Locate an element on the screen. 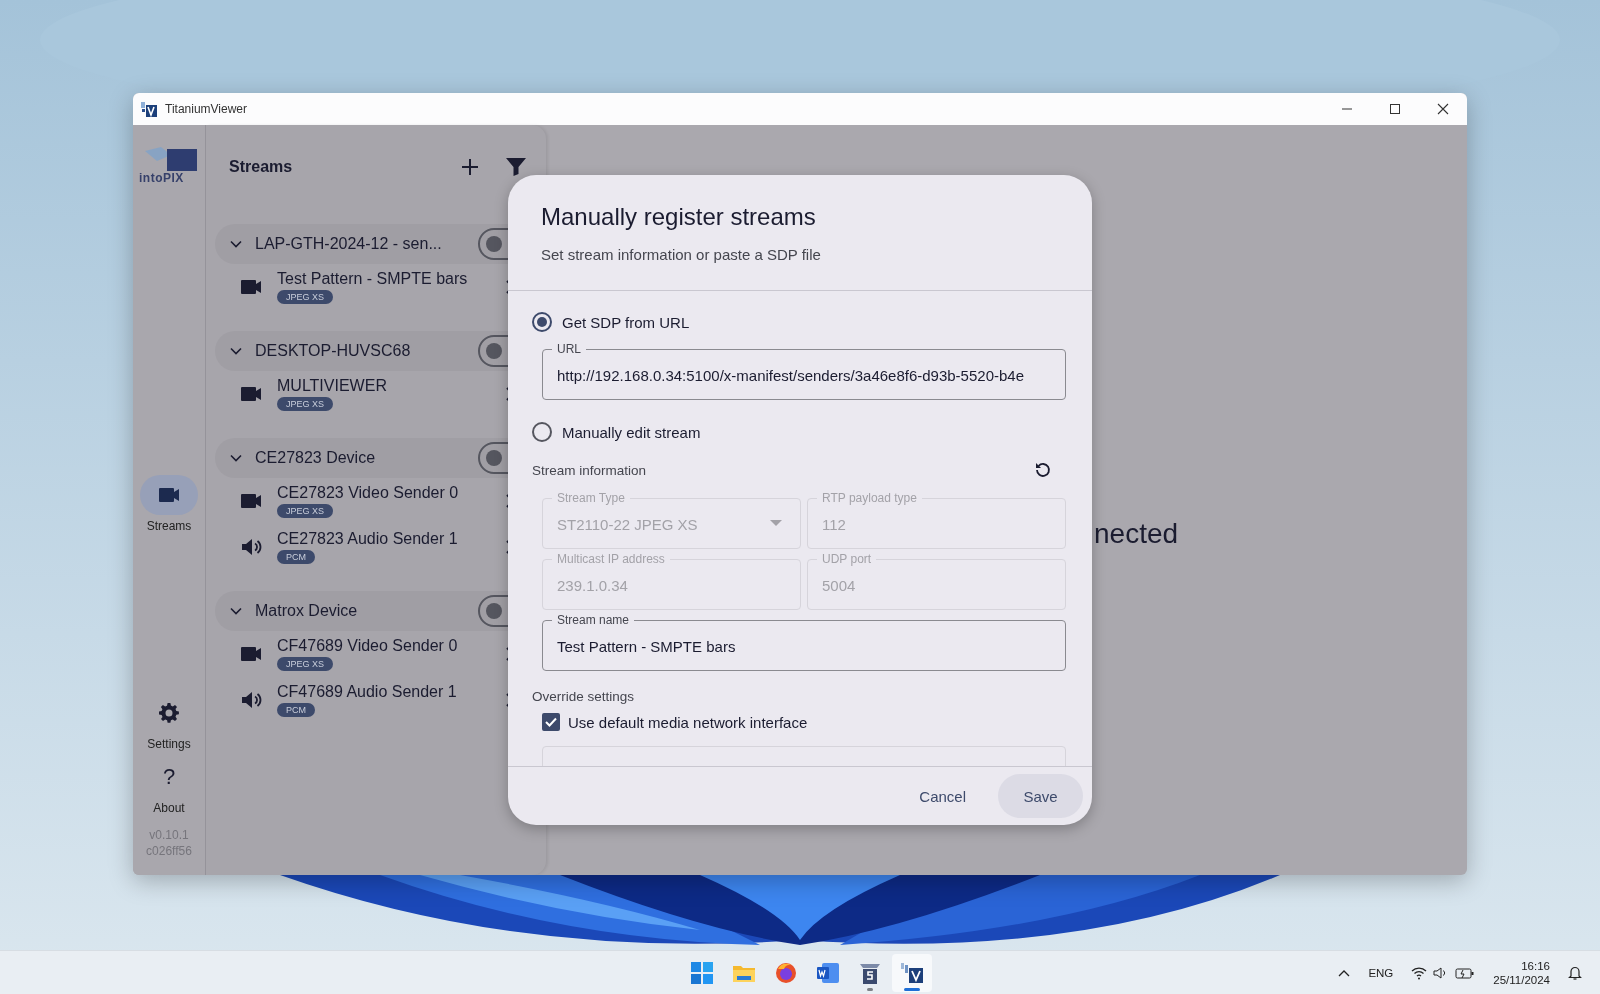 The height and width of the screenshot is (994, 1600). dialog-subtitle: Set stream information or paste a SDP file is located at coordinates (681, 254).